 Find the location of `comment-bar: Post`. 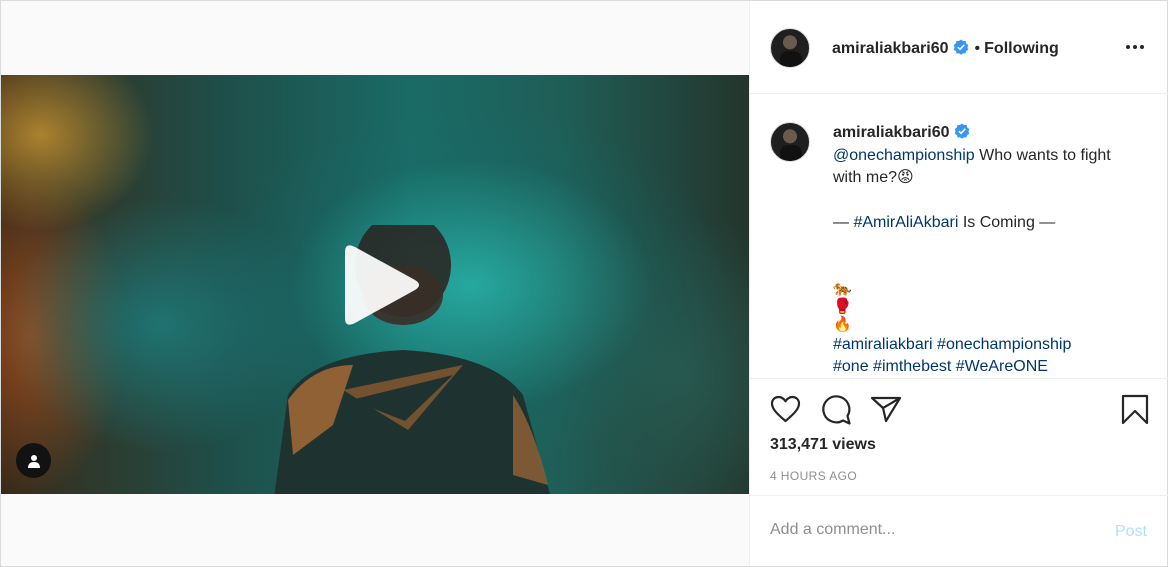

comment-bar: Post is located at coordinates (959, 530).